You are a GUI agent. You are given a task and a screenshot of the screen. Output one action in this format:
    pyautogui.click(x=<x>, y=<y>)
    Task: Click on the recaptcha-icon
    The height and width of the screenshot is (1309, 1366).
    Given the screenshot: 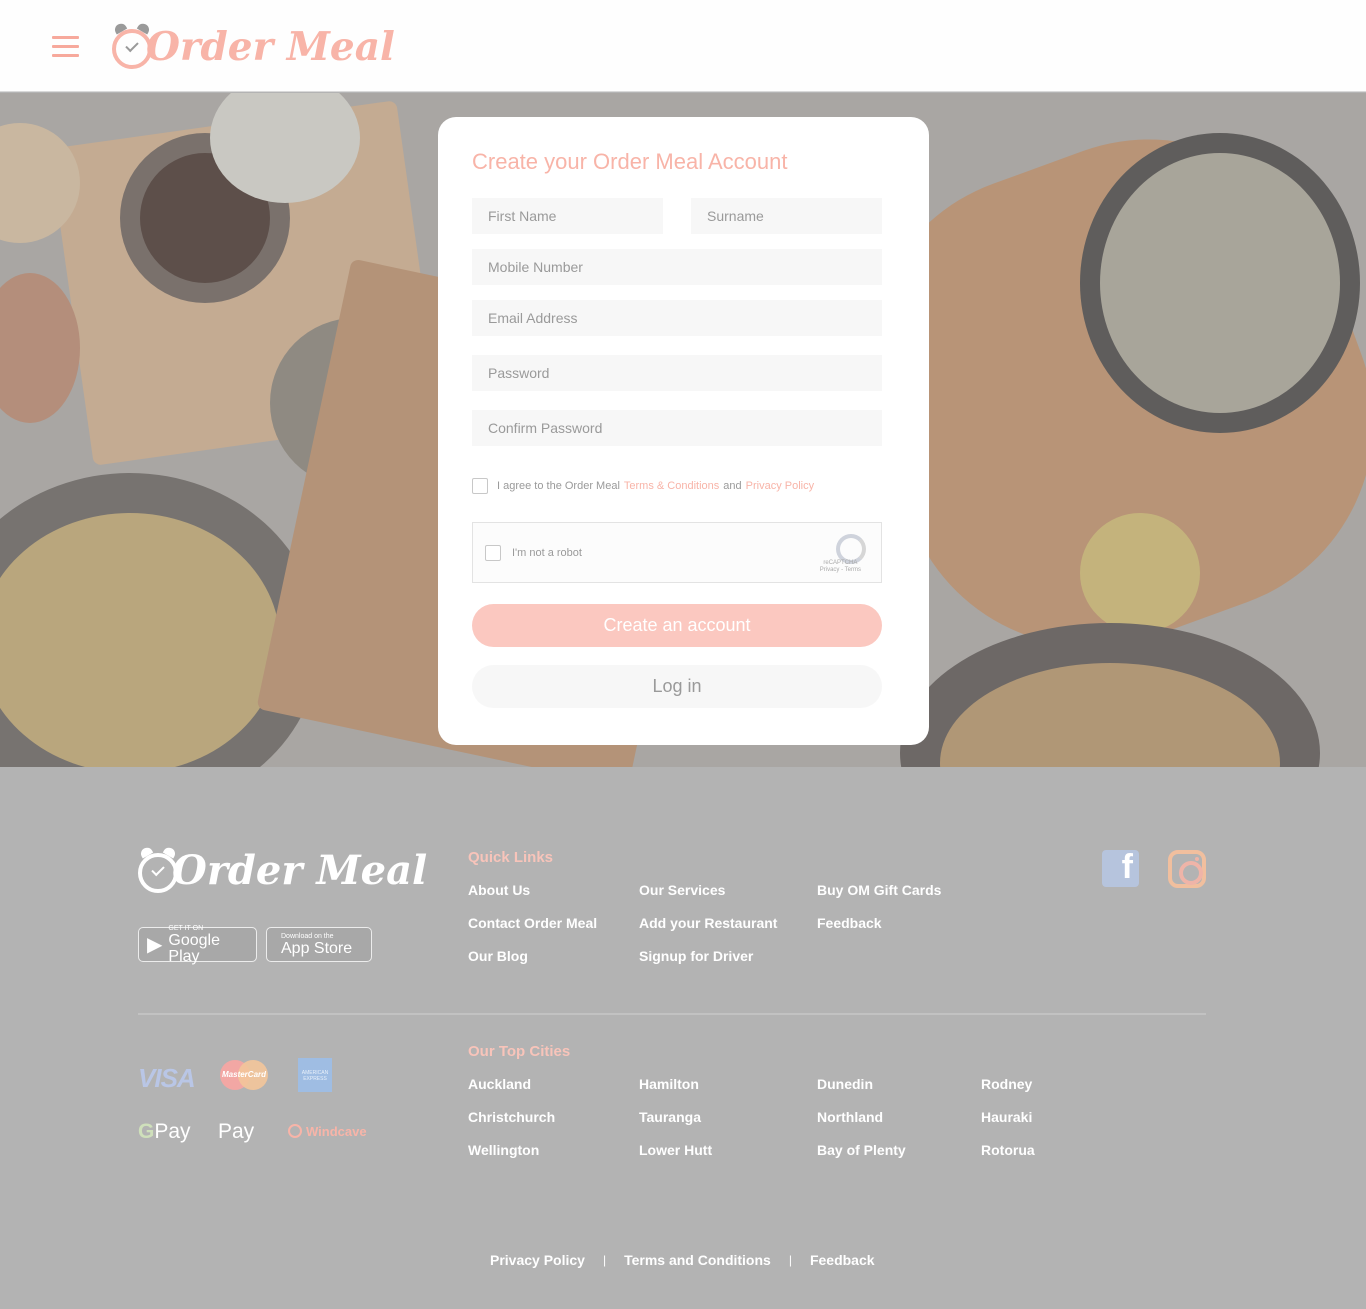 What is the action you would take?
    pyautogui.click(x=849, y=547)
    